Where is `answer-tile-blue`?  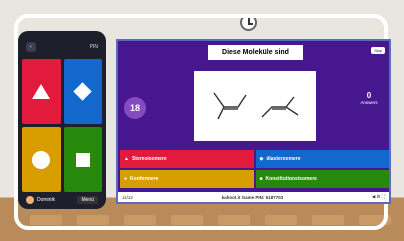 answer-tile-blue is located at coordinates (82, 91).